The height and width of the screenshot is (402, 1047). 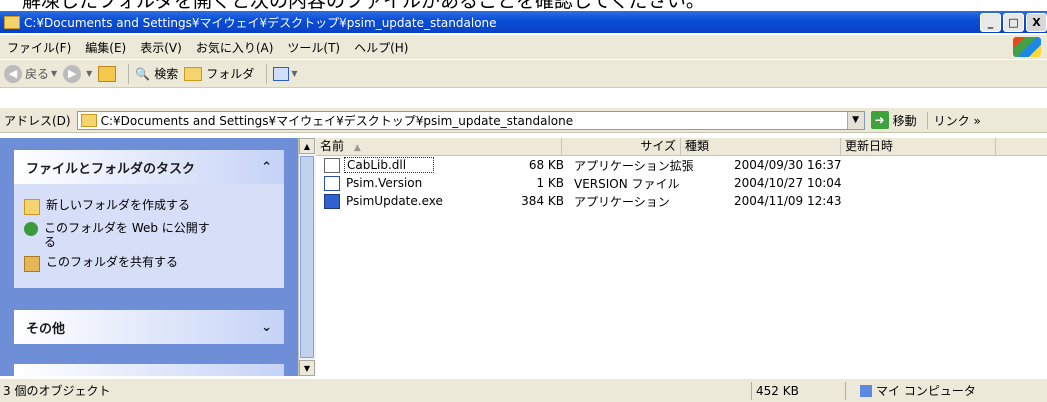 I want to click on status-size: 452 KB, so click(x=799, y=390).